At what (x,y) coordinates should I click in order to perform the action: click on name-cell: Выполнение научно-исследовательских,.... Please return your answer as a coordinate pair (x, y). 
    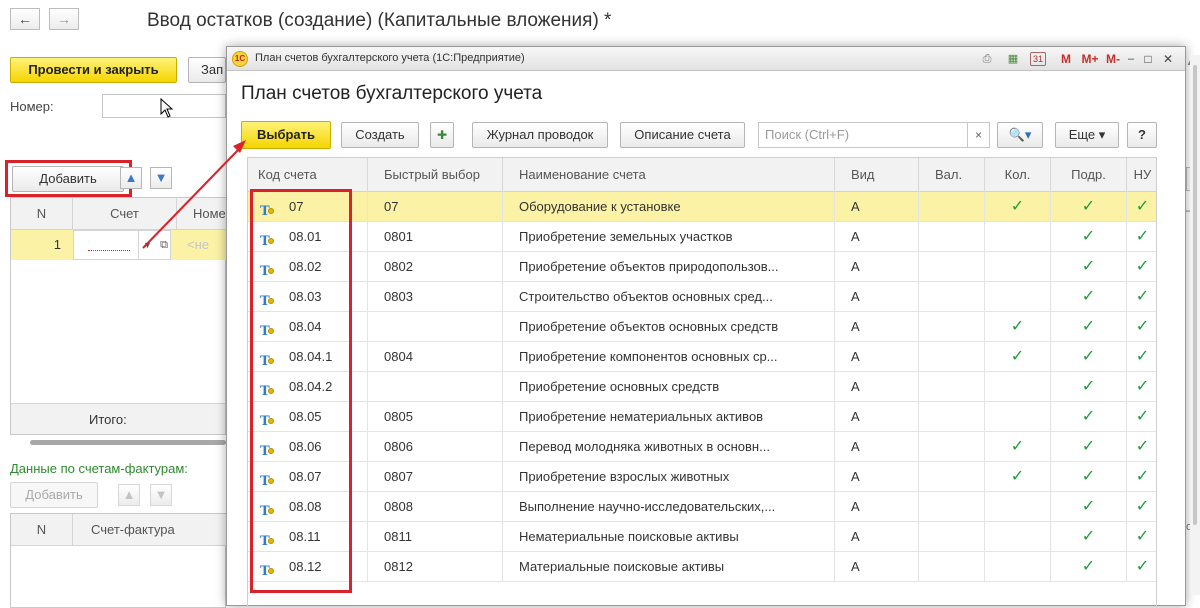
    Looking at the image, I should click on (669, 507).